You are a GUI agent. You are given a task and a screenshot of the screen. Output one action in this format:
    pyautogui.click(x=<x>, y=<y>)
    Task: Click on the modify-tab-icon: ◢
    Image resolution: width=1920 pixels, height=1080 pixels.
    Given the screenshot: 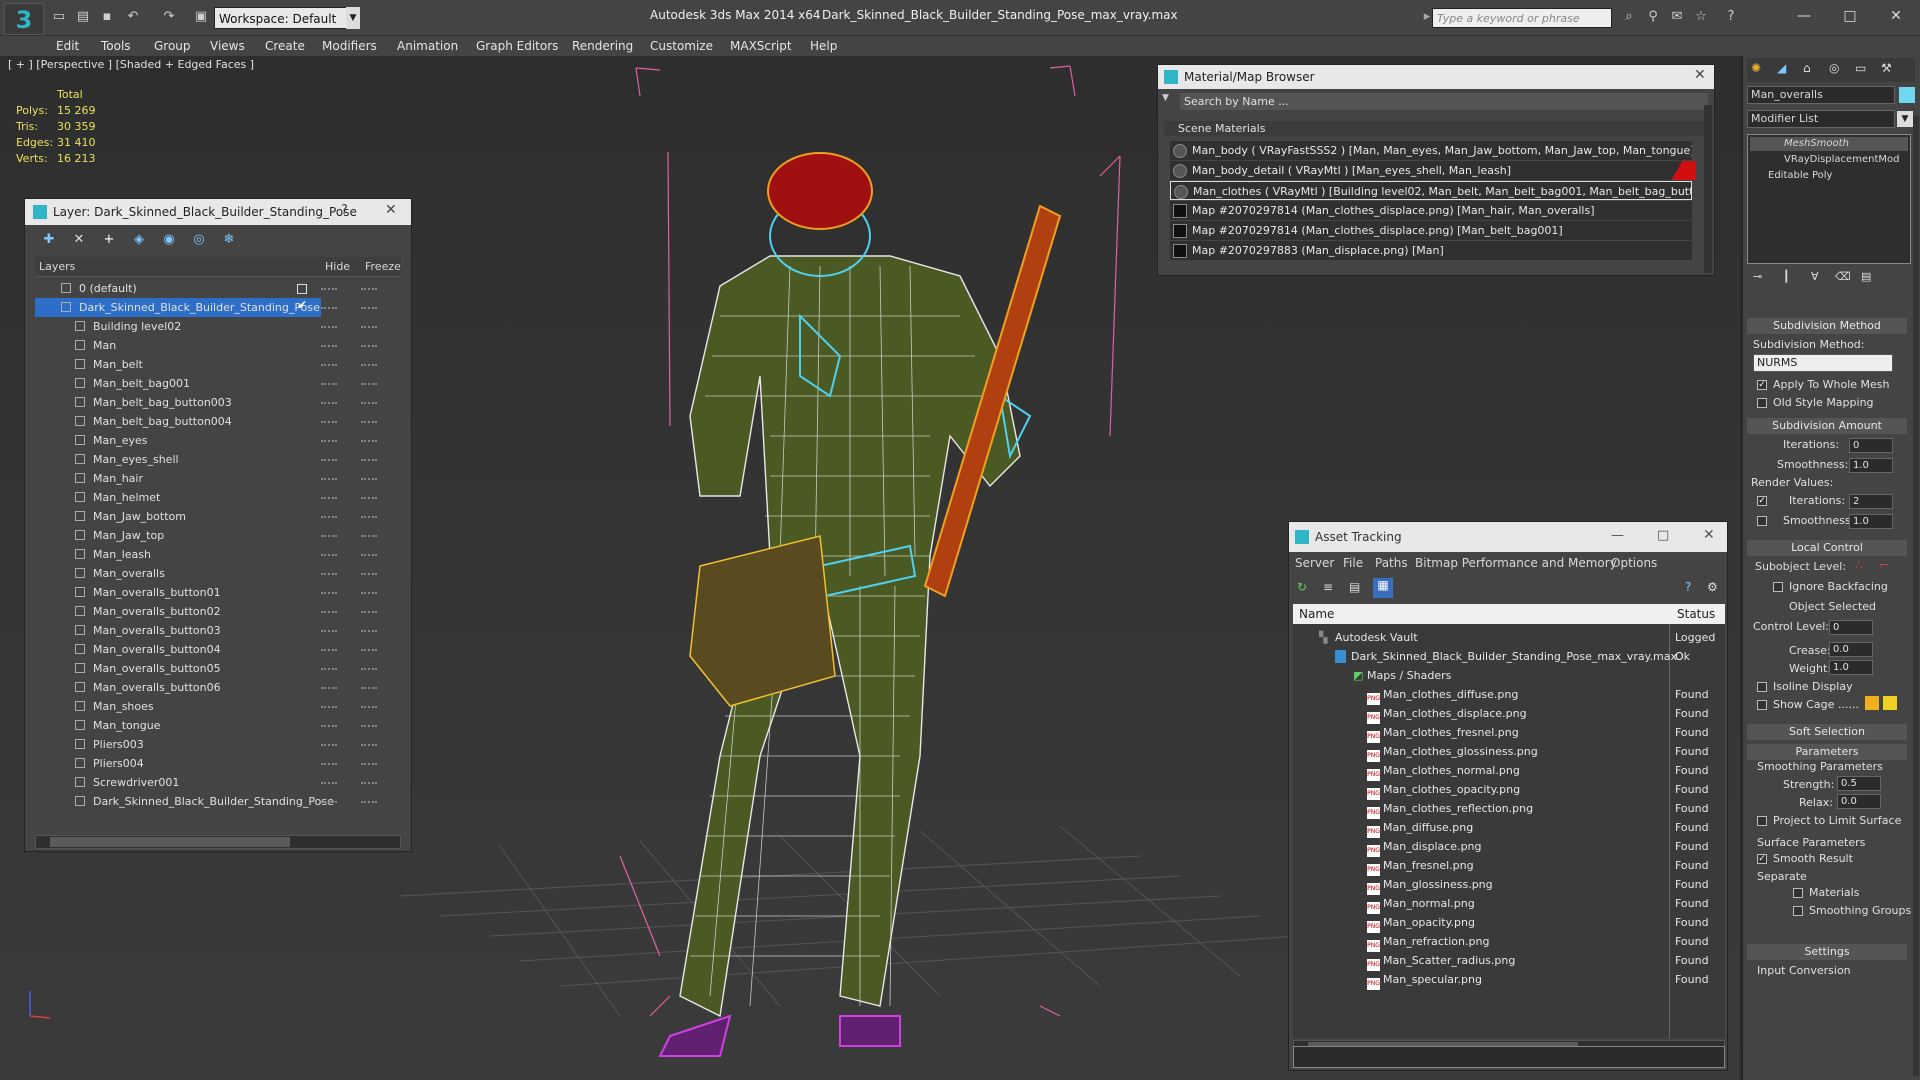 What is the action you would take?
    pyautogui.click(x=1781, y=68)
    